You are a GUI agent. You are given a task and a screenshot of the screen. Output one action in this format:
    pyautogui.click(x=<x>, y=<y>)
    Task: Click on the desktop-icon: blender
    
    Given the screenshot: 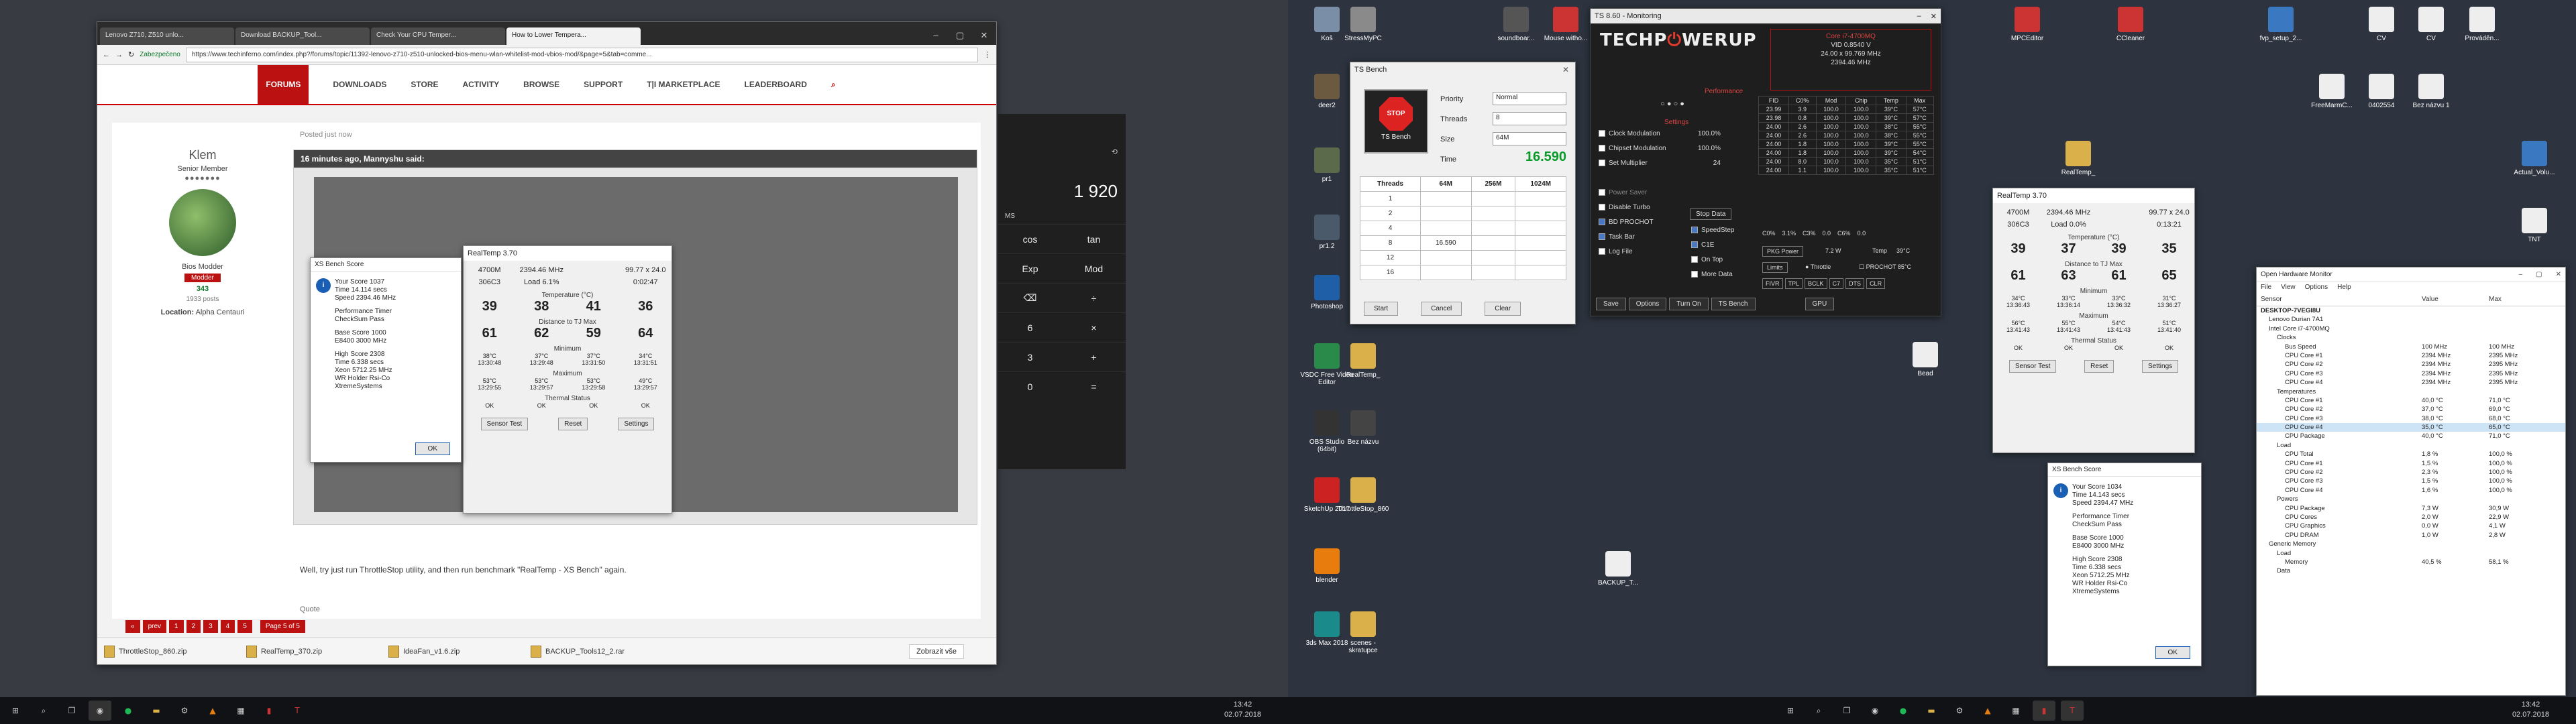 What is the action you would take?
    pyautogui.click(x=1327, y=566)
    